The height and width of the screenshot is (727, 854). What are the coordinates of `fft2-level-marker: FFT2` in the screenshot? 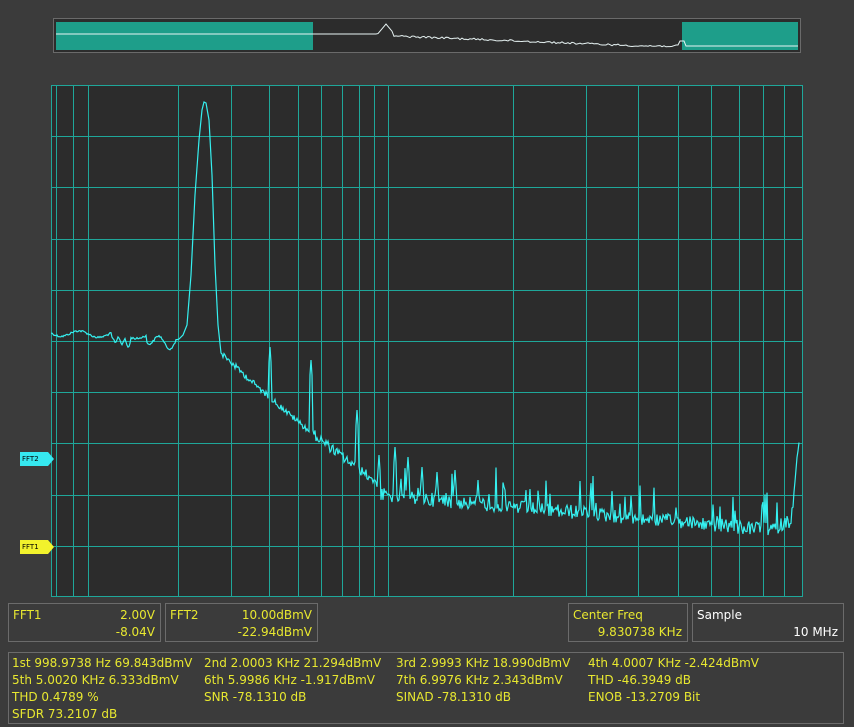 It's located at (37, 459).